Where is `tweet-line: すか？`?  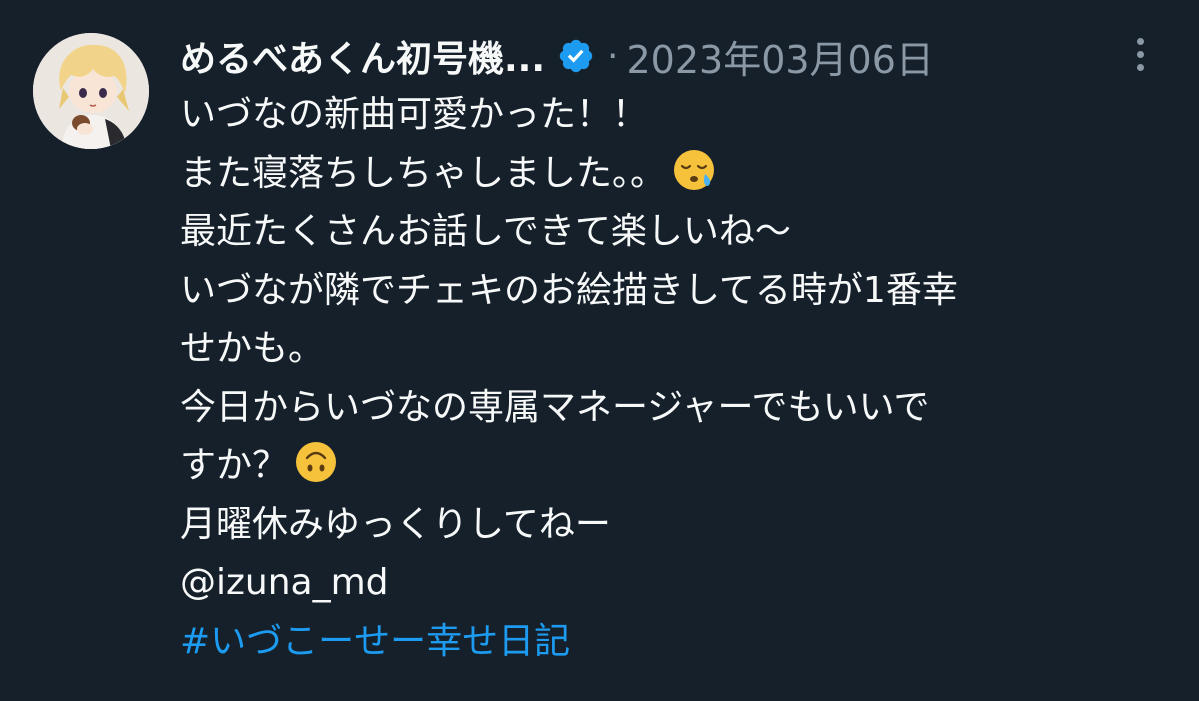 tweet-line: すか？ is located at coordinates (234, 465).